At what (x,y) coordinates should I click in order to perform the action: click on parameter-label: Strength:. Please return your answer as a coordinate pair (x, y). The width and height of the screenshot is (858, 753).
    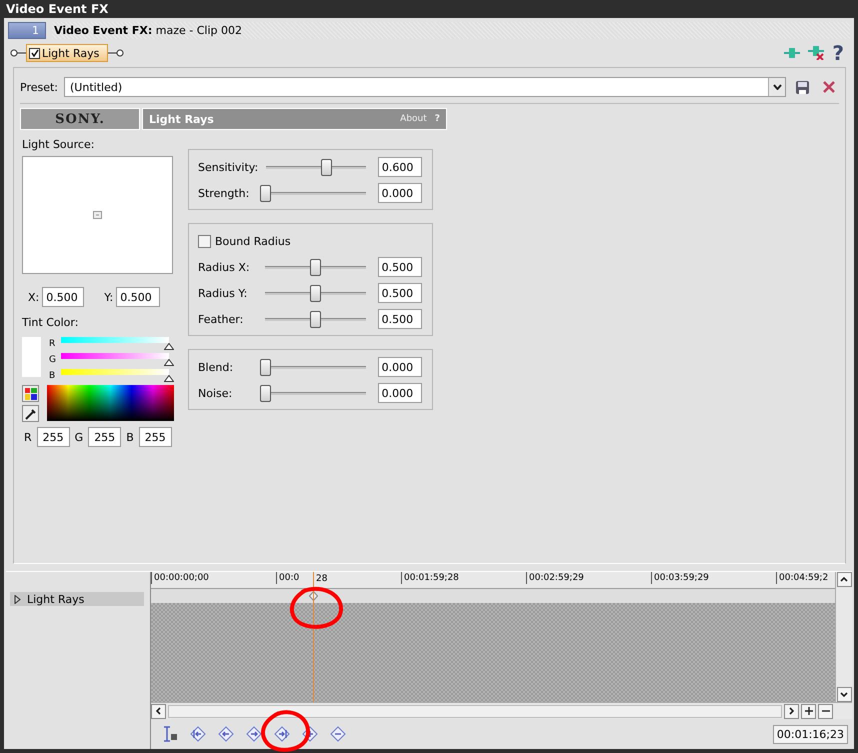
    Looking at the image, I should click on (224, 193).